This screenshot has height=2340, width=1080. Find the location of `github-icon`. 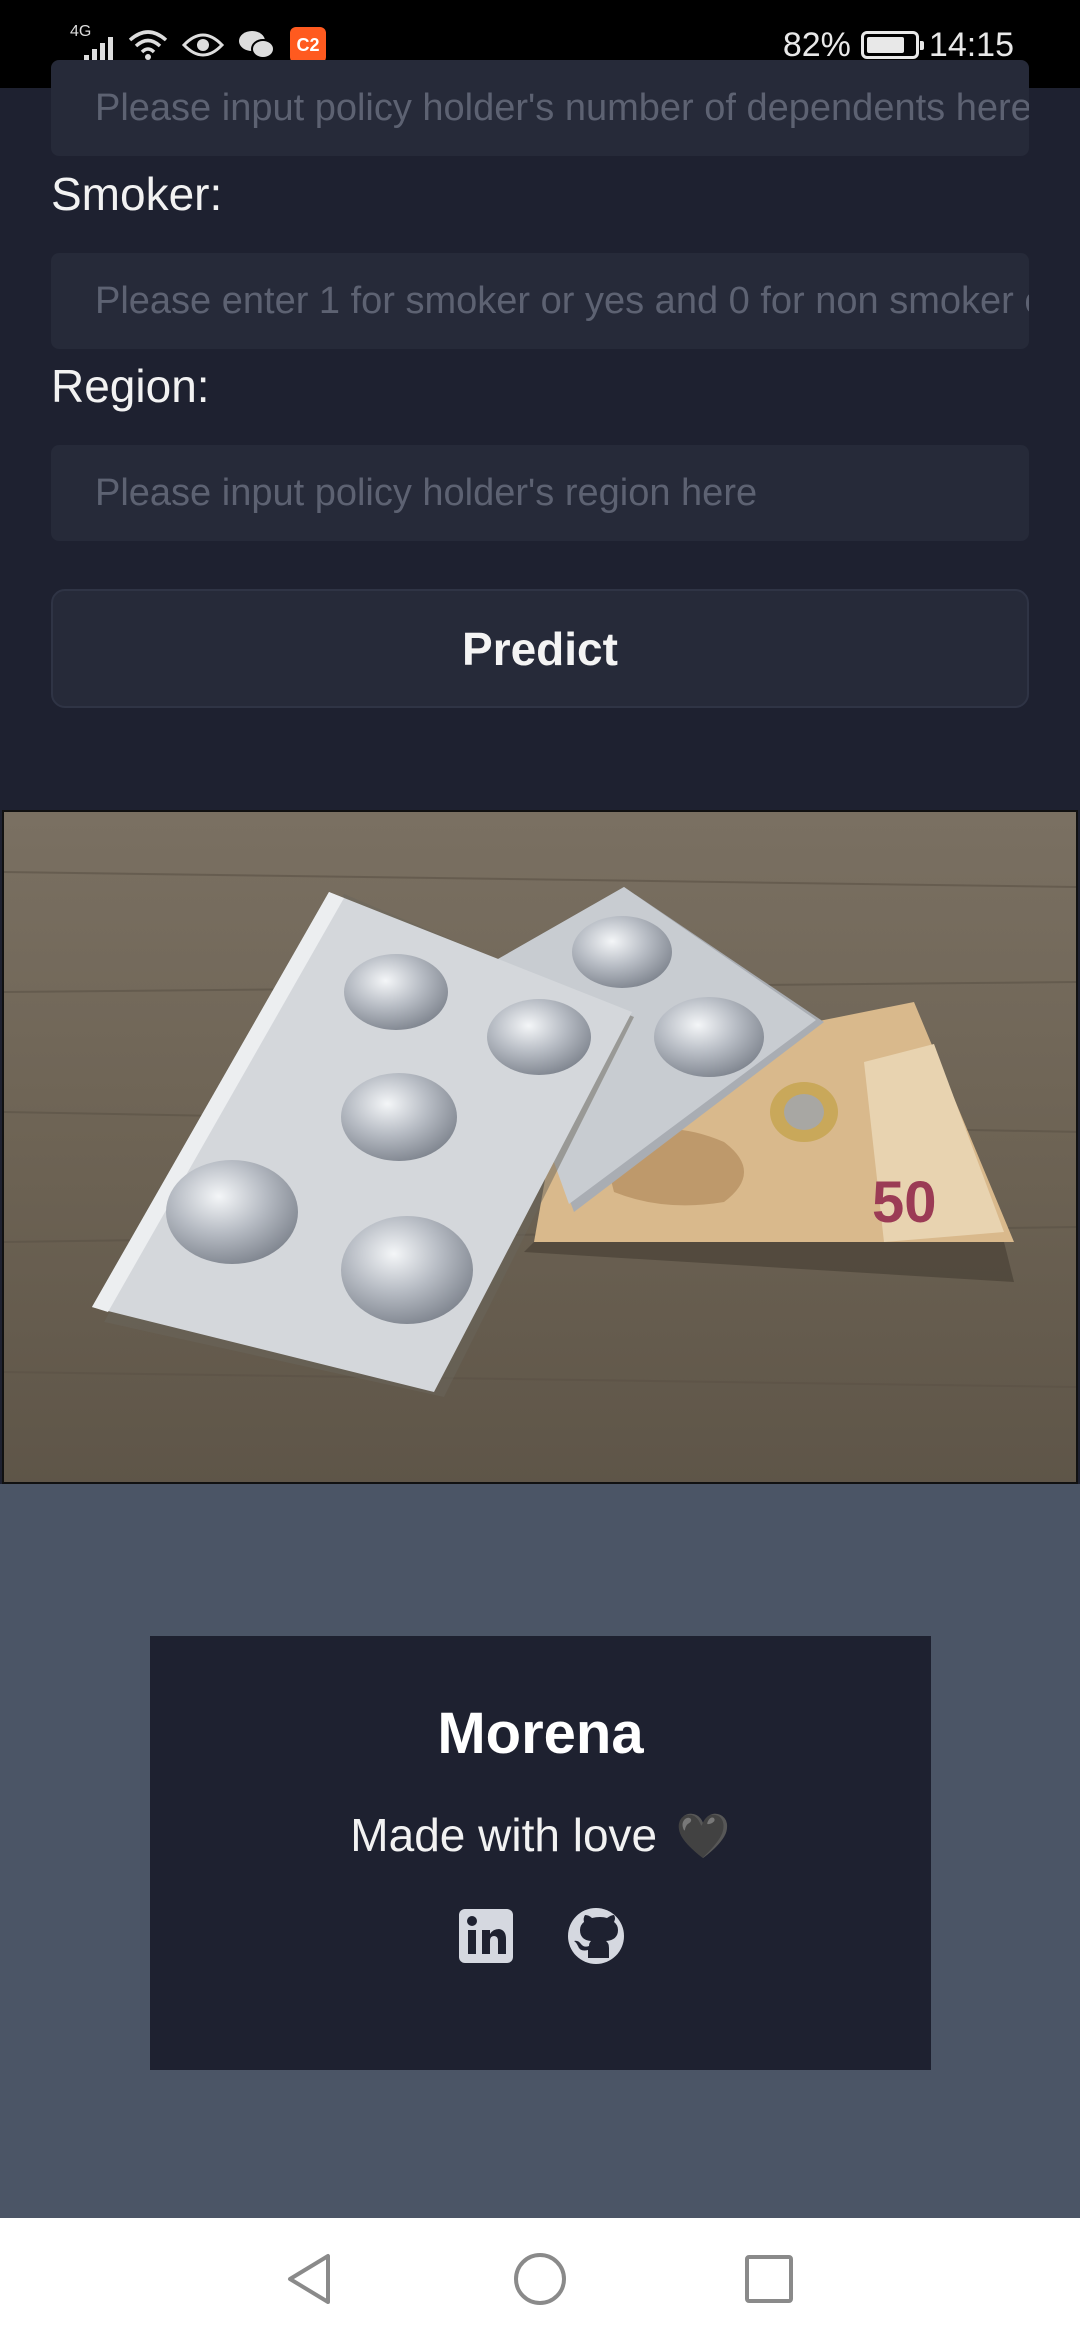

github-icon is located at coordinates (596, 1936).